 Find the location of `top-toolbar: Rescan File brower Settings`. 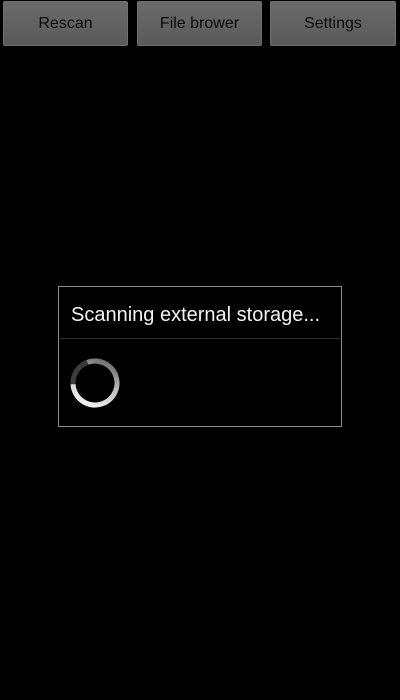

top-toolbar: Rescan File brower Settings is located at coordinates (200, 24).